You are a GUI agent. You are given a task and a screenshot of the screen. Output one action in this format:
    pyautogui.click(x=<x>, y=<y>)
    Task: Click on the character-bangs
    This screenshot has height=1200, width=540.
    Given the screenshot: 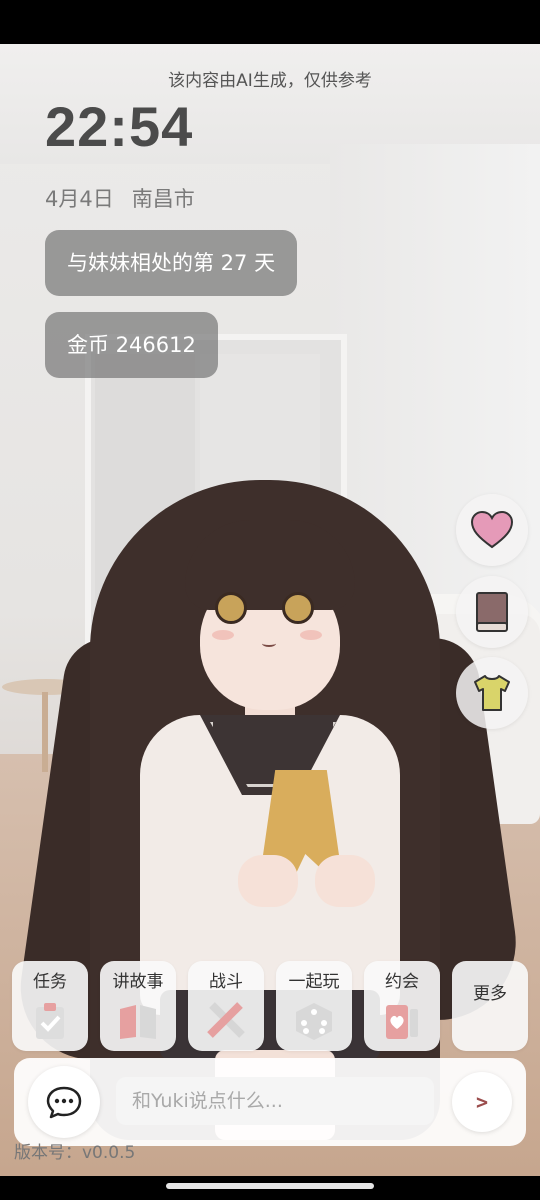 What is the action you would take?
    pyautogui.click(x=270, y=565)
    